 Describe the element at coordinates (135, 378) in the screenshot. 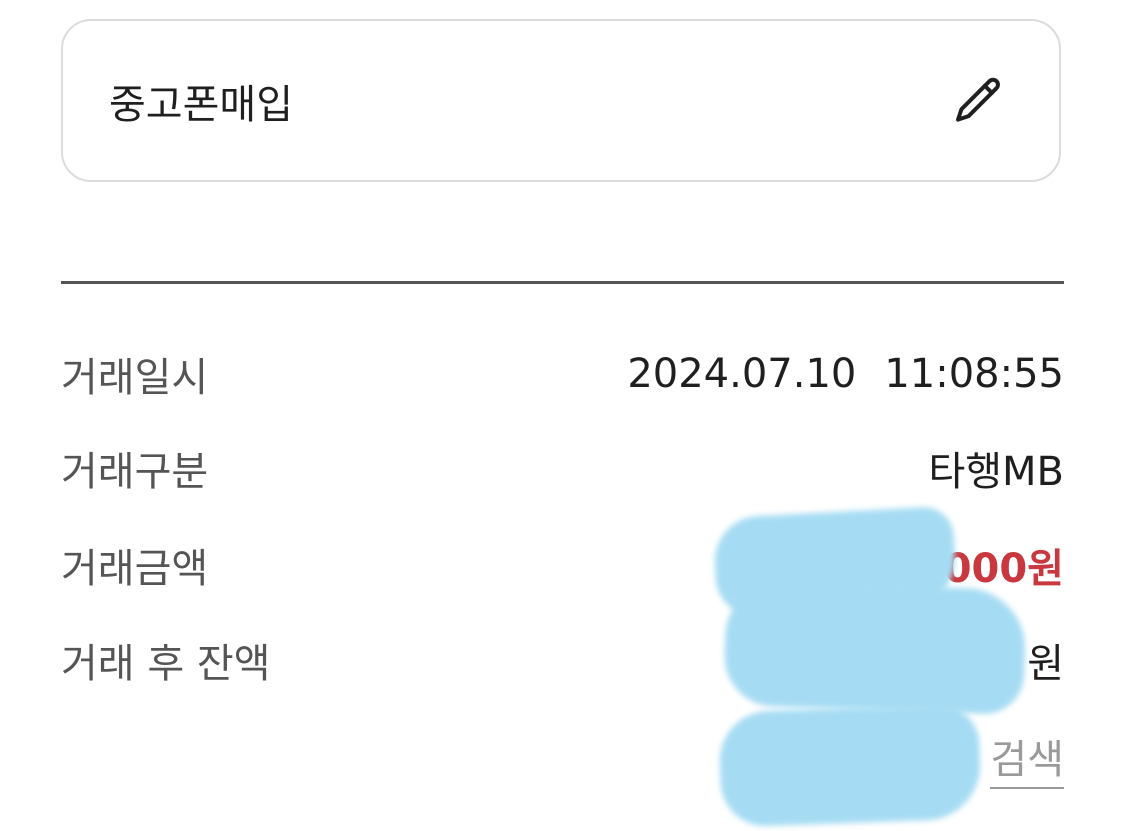

I see `detail-label: 거래일시` at that location.